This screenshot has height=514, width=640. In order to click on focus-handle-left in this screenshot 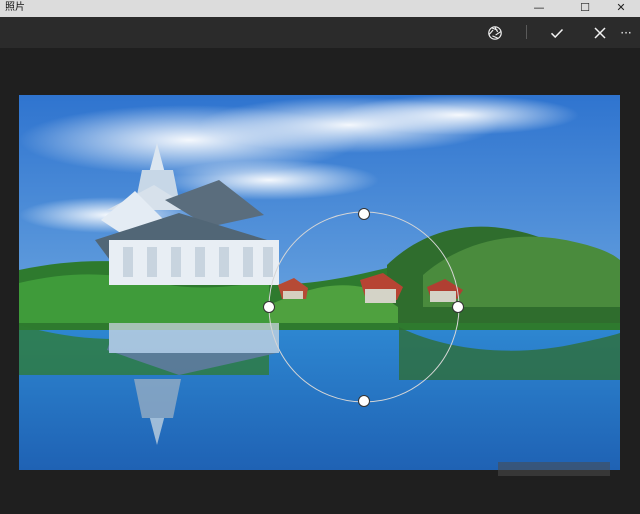, I will do `click(269, 307)`.